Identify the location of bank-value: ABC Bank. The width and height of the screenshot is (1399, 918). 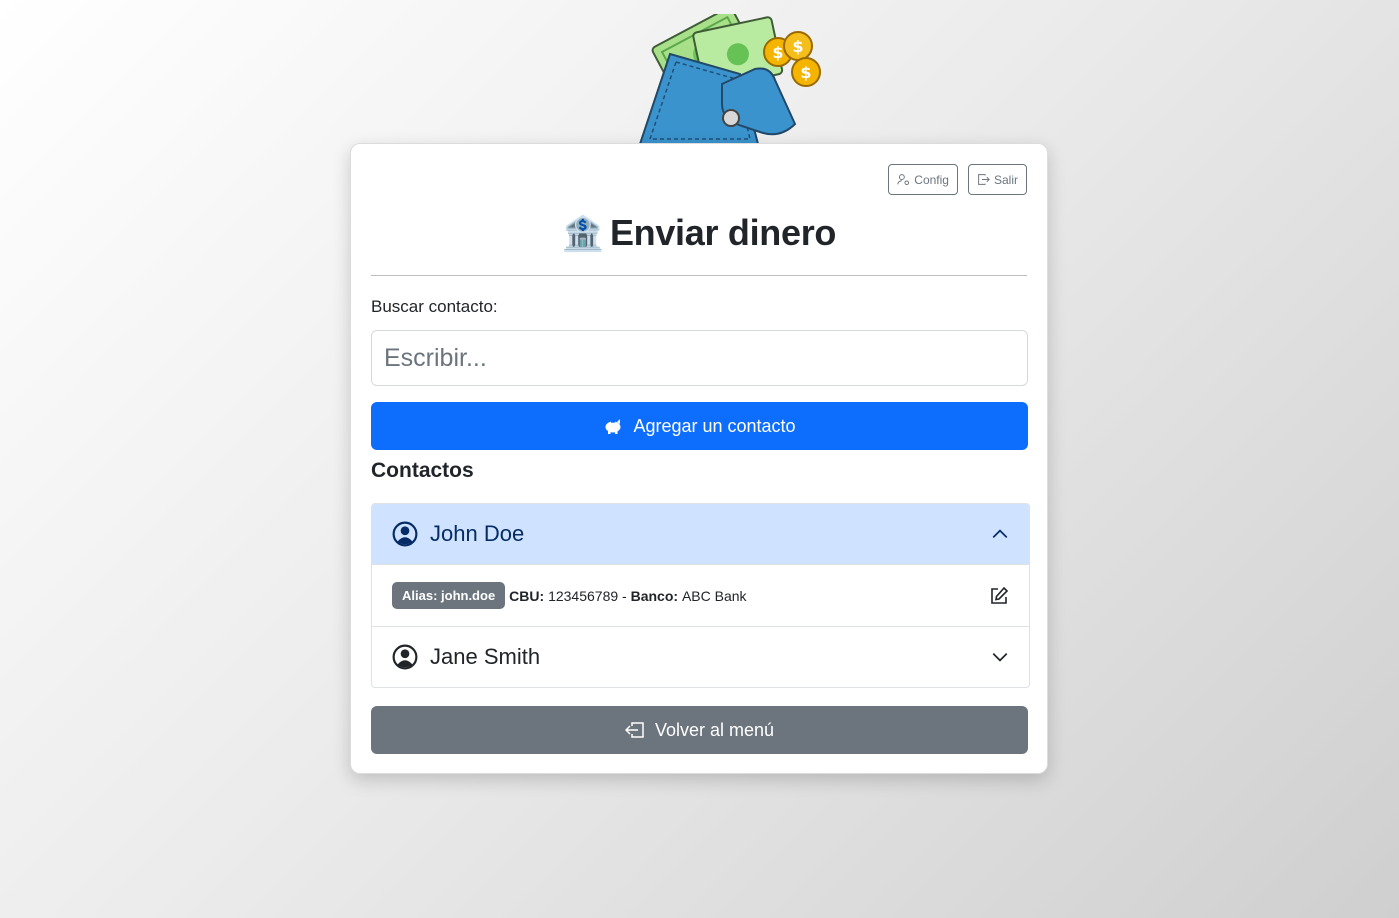
(714, 595).